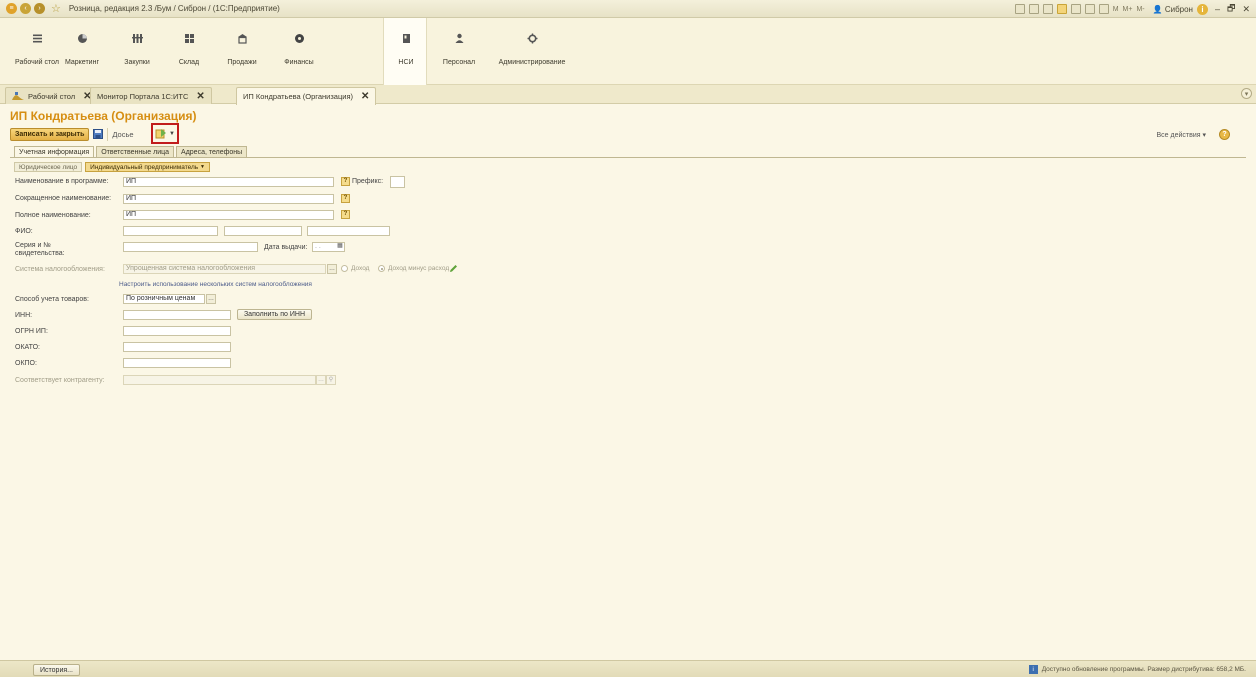  I want to click on restore-button: 🗗, so click(1231, 9).